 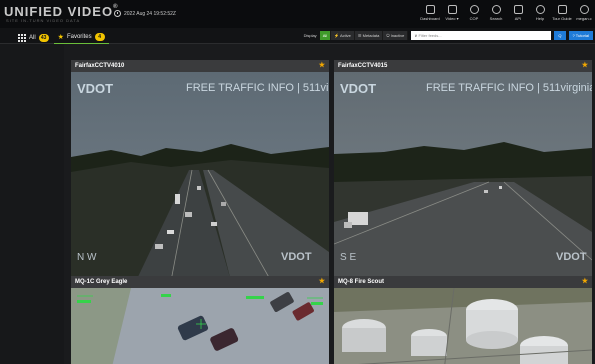 What do you see at coordinates (430, 18) in the screenshot?
I see `nav-label: Dashboard` at bounding box center [430, 18].